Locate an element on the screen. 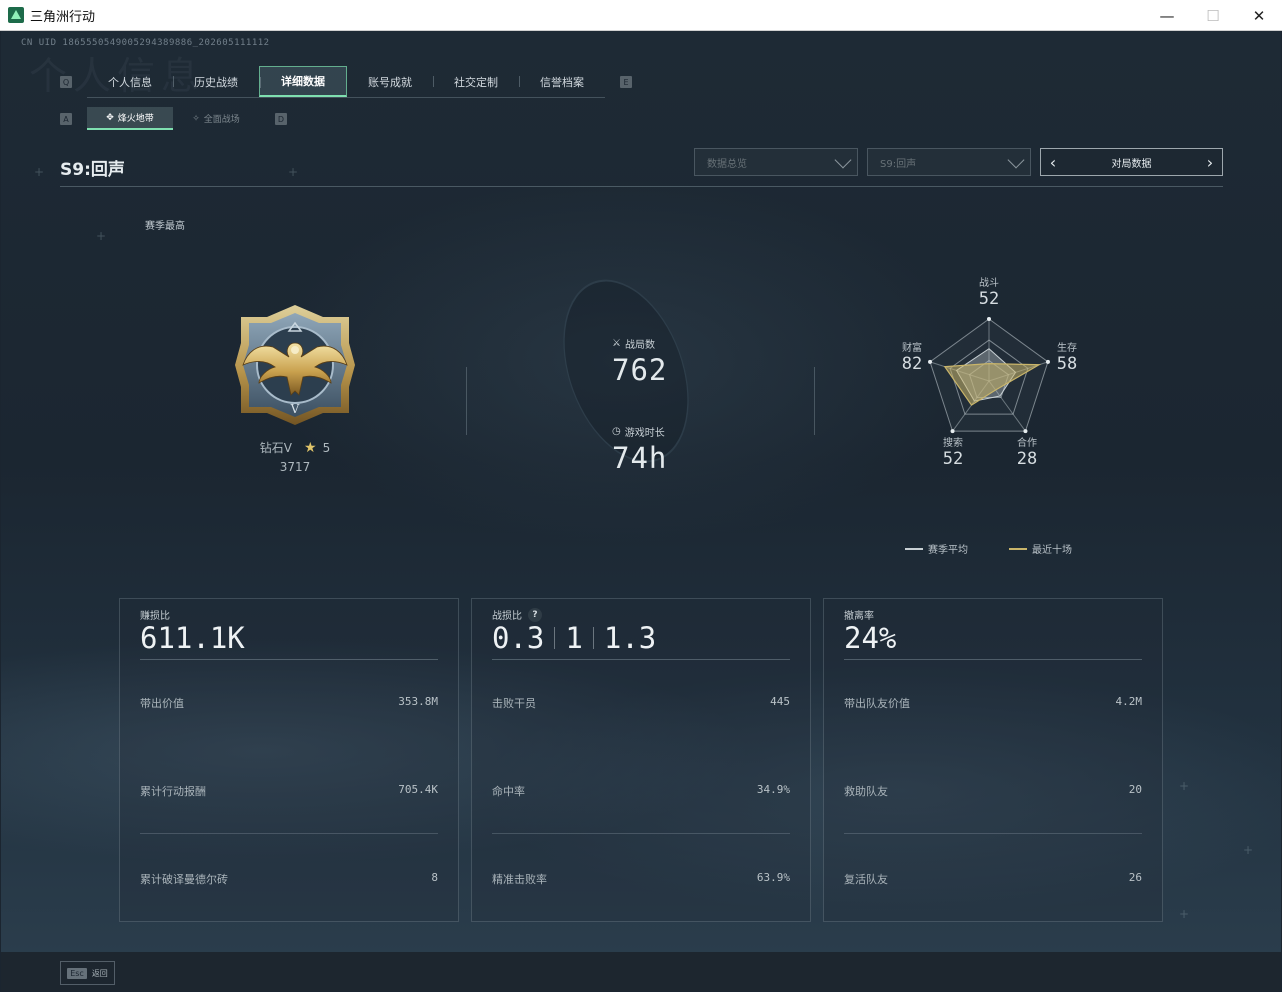  tab-social: 社交定制 is located at coordinates (476, 81).